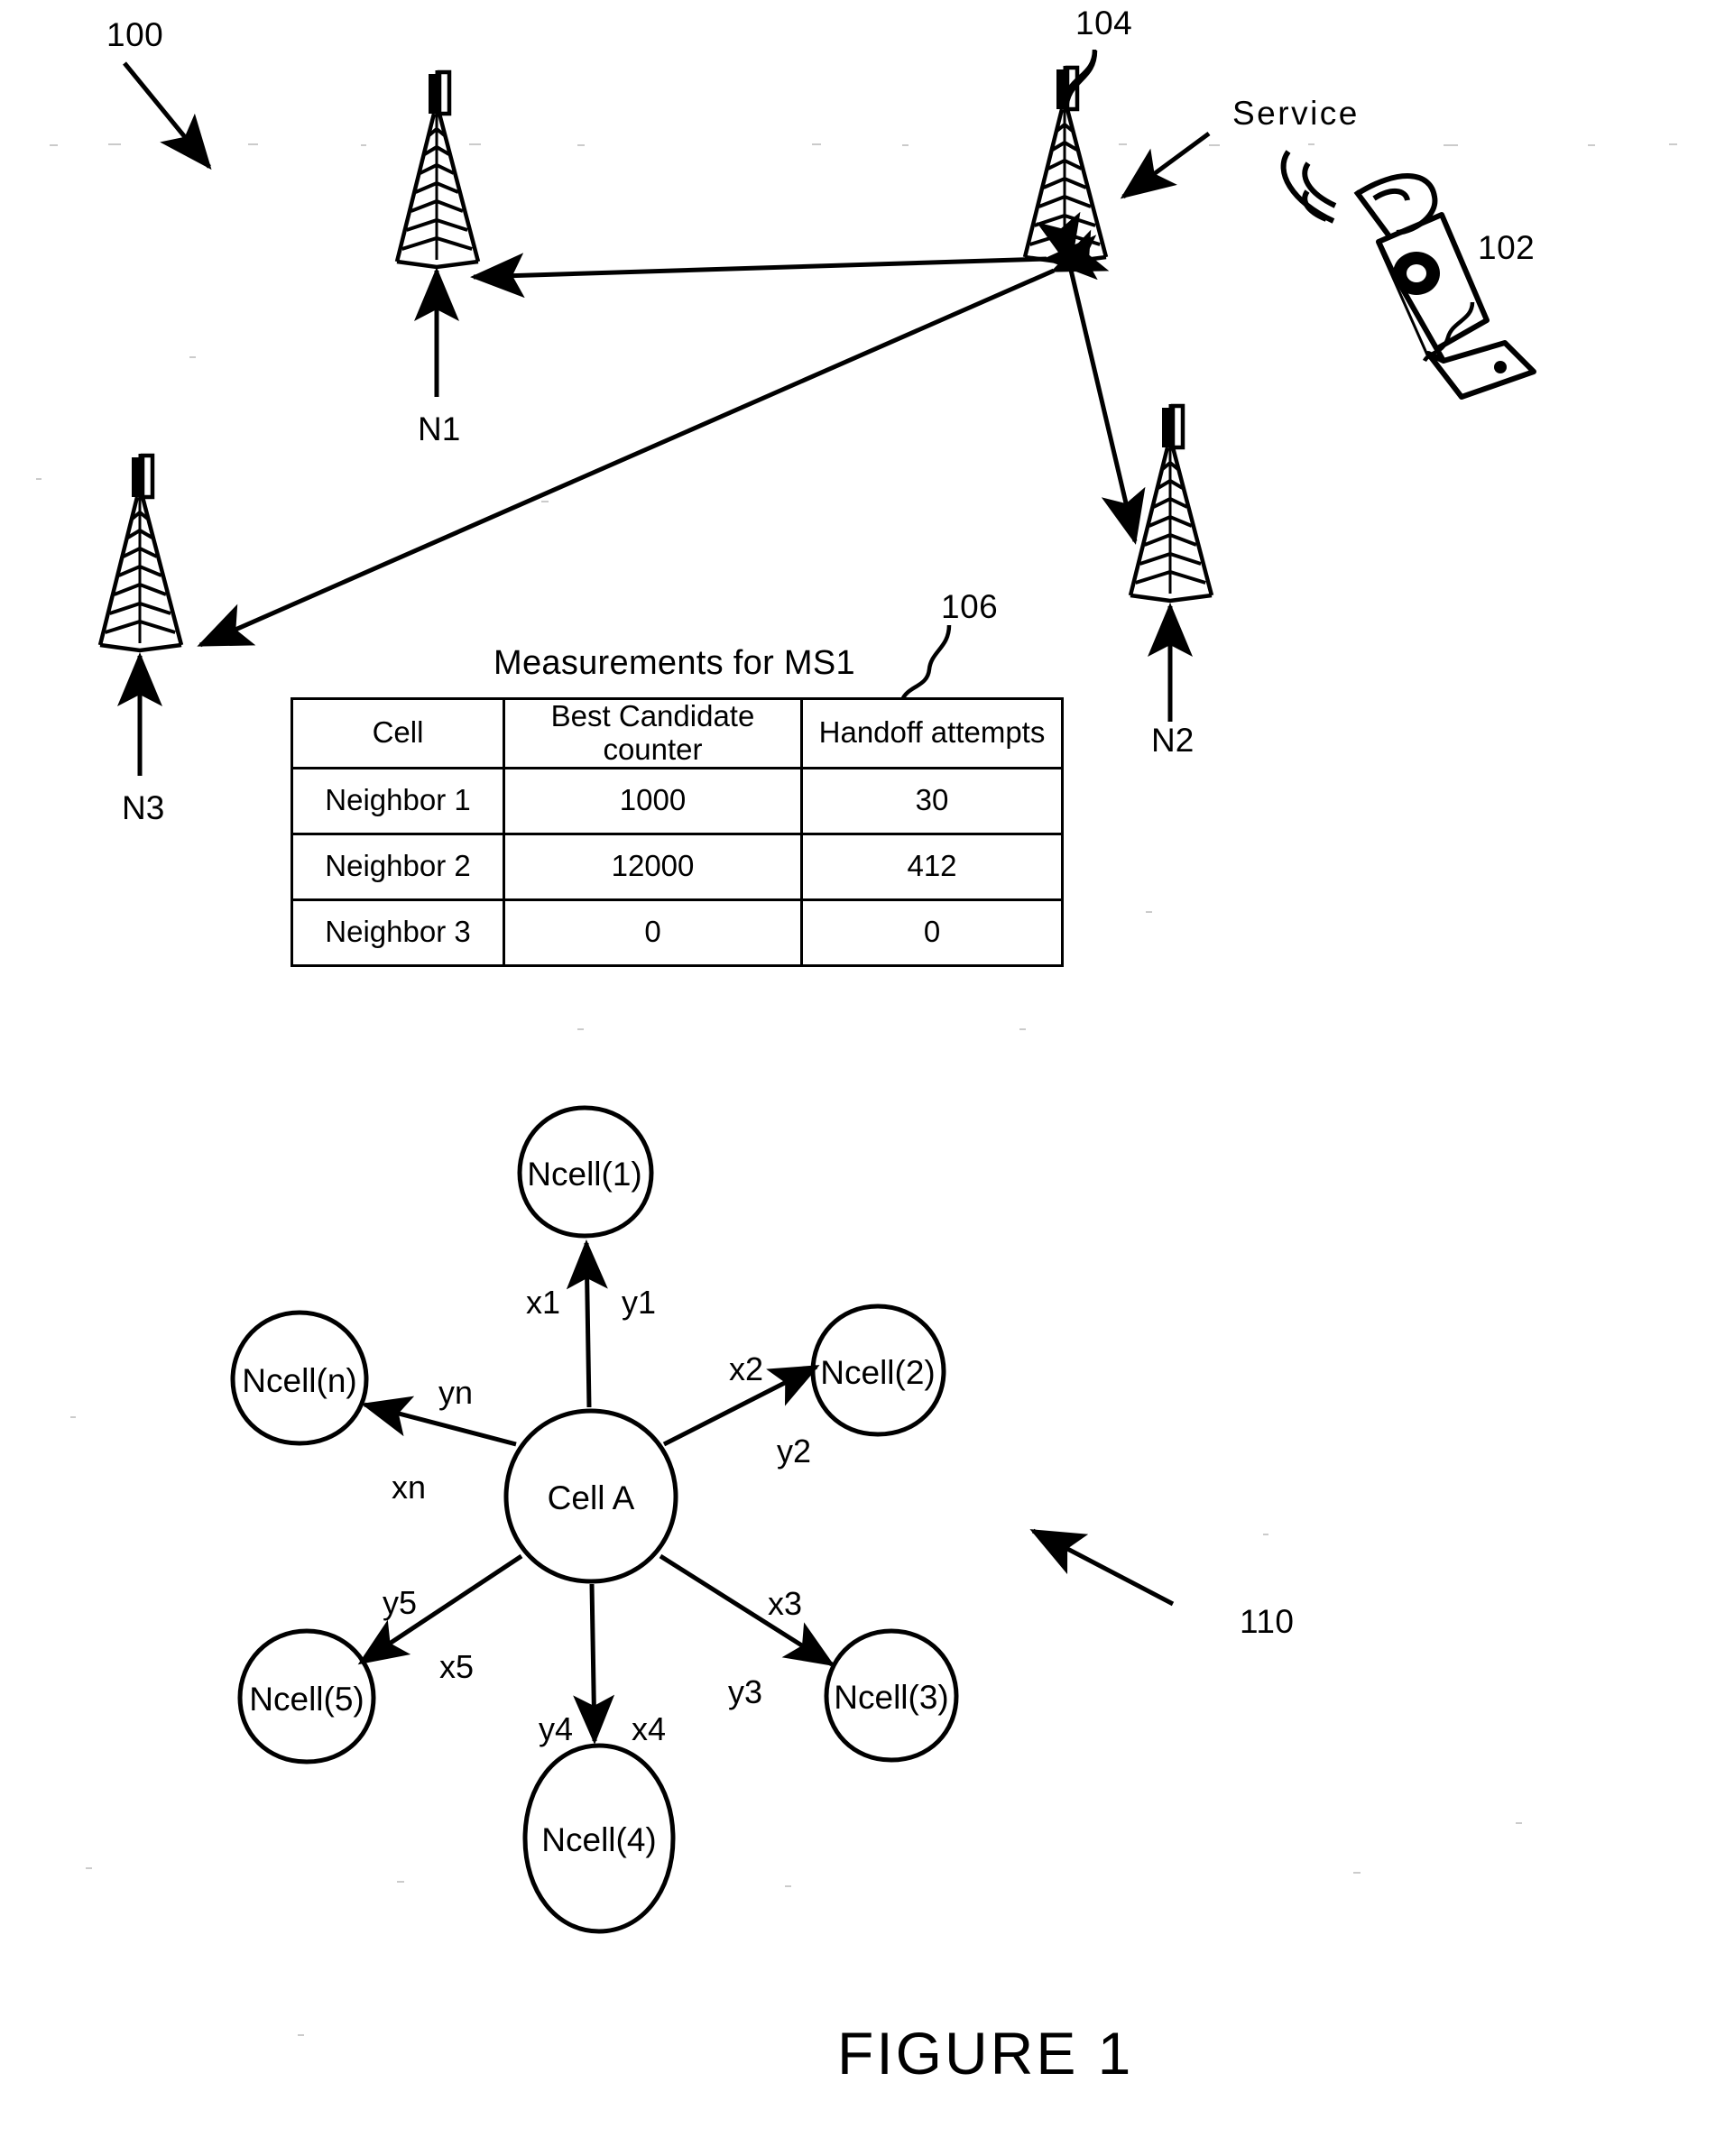 The height and width of the screenshot is (2156, 1725). What do you see at coordinates (1408, 275) in the screenshot?
I see `mobile-station-handset` at bounding box center [1408, 275].